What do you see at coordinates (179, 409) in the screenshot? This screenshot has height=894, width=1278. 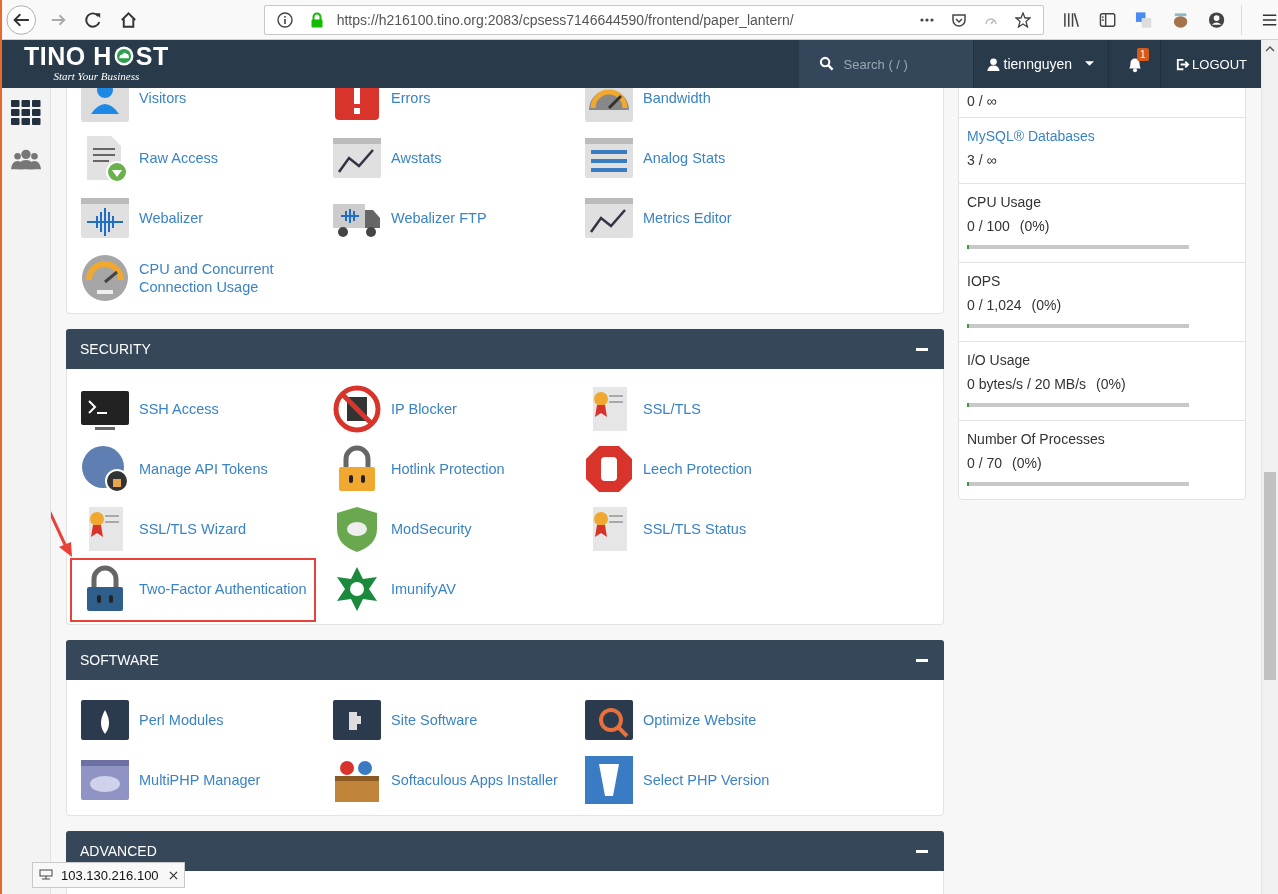 I see `tool-link: SSH Access` at bounding box center [179, 409].